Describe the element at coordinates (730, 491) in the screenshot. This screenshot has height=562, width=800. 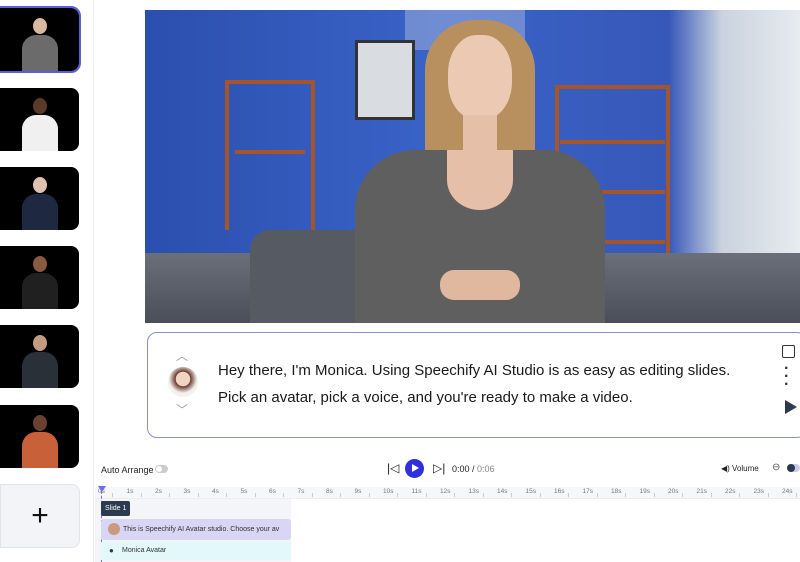
I see `tick-label: 22s` at that location.